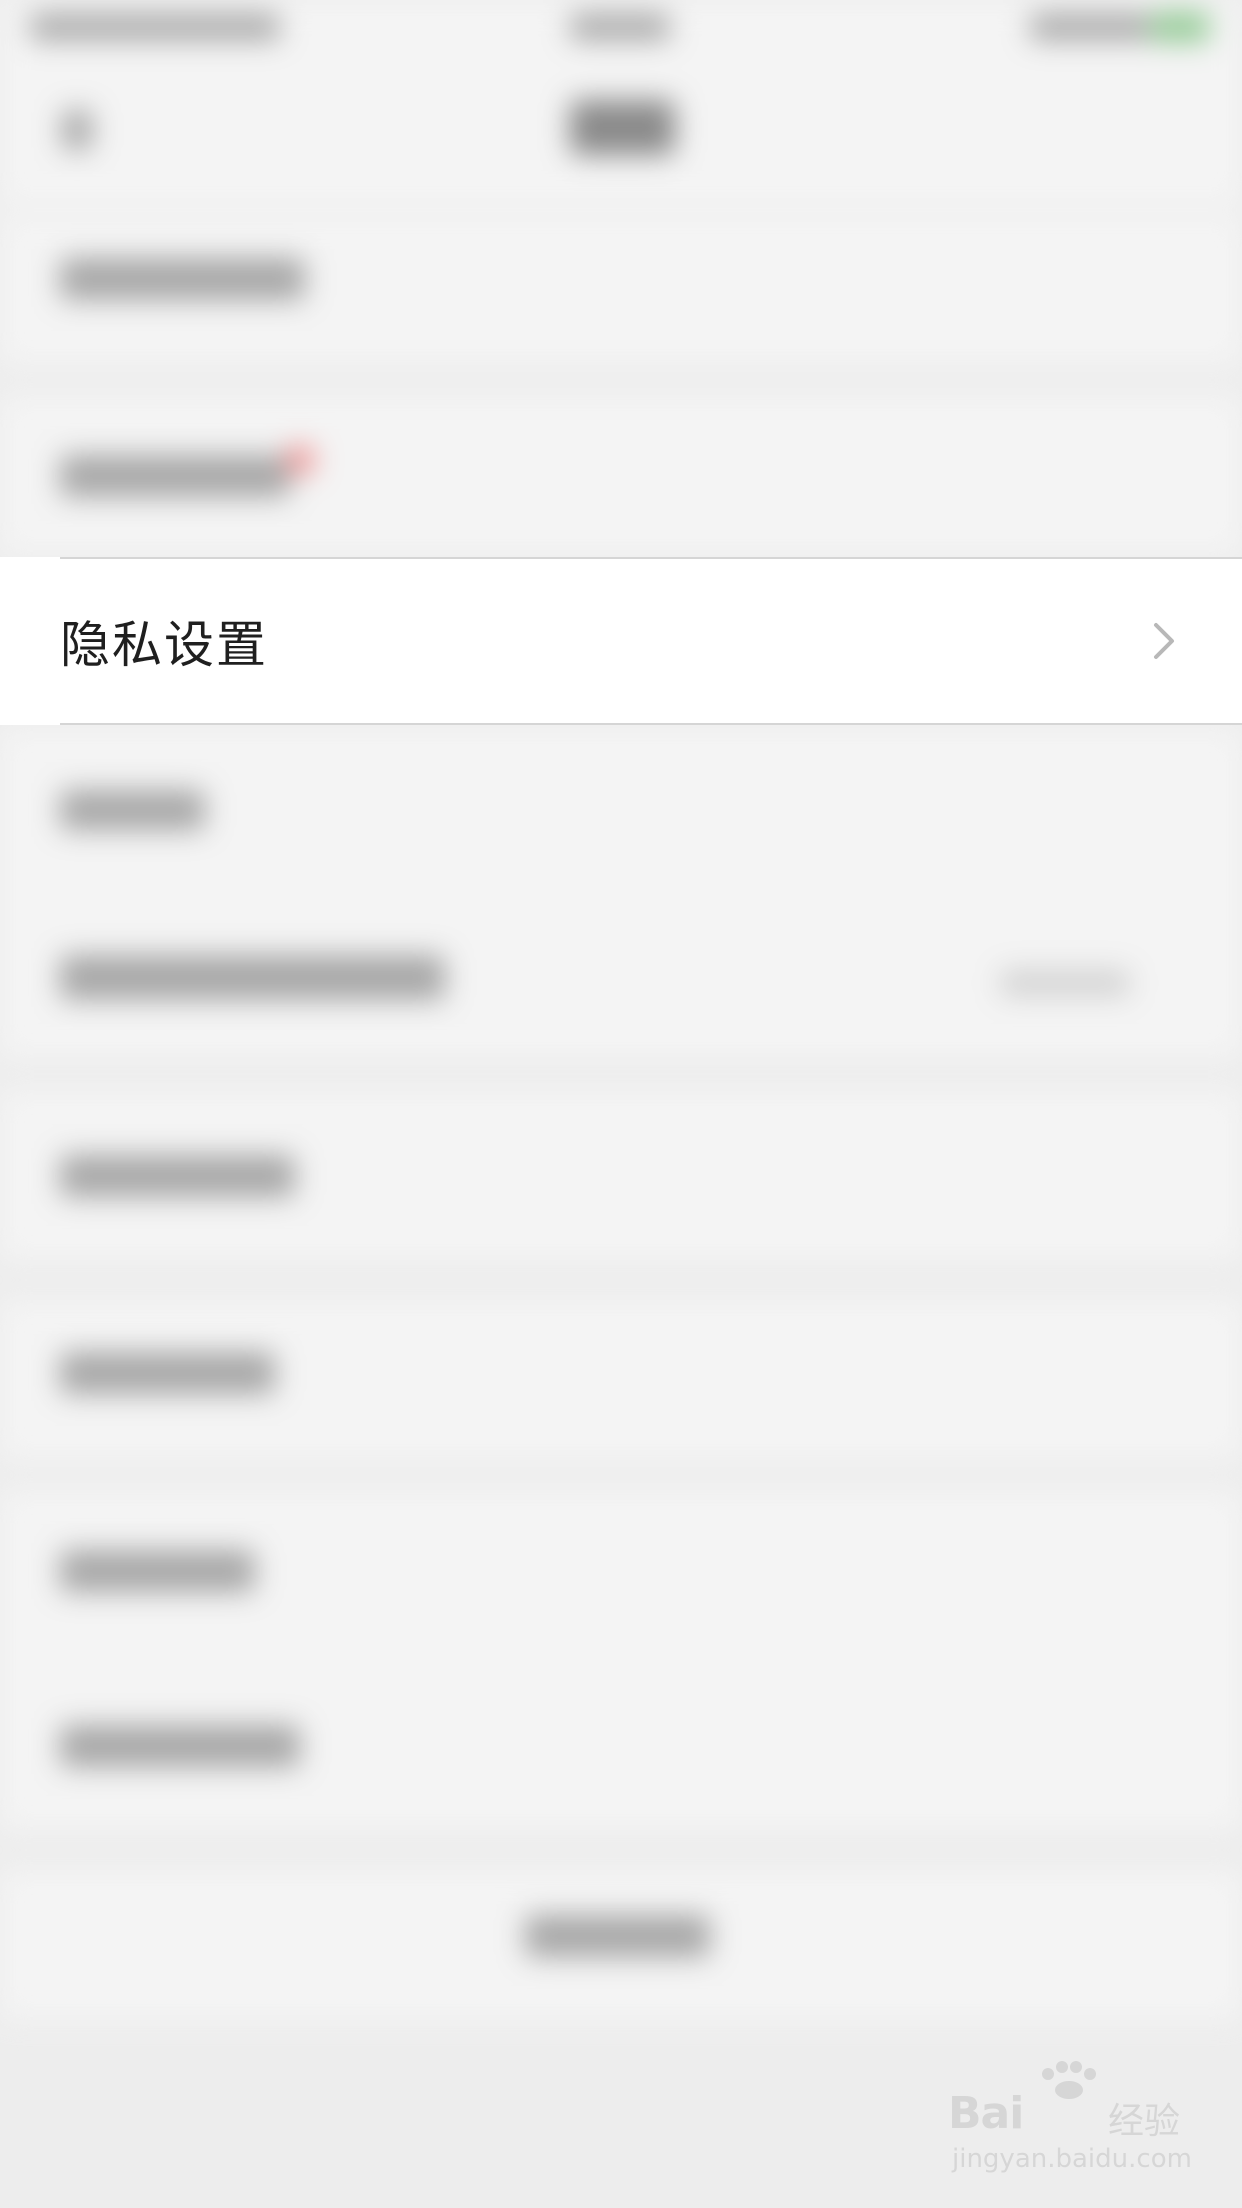 This screenshot has height=2208, width=1242. Describe the element at coordinates (1070, 2120) in the screenshot. I see `baidu-jingyan-watermark: Bai 经验 jingyan.baidu.com` at that location.